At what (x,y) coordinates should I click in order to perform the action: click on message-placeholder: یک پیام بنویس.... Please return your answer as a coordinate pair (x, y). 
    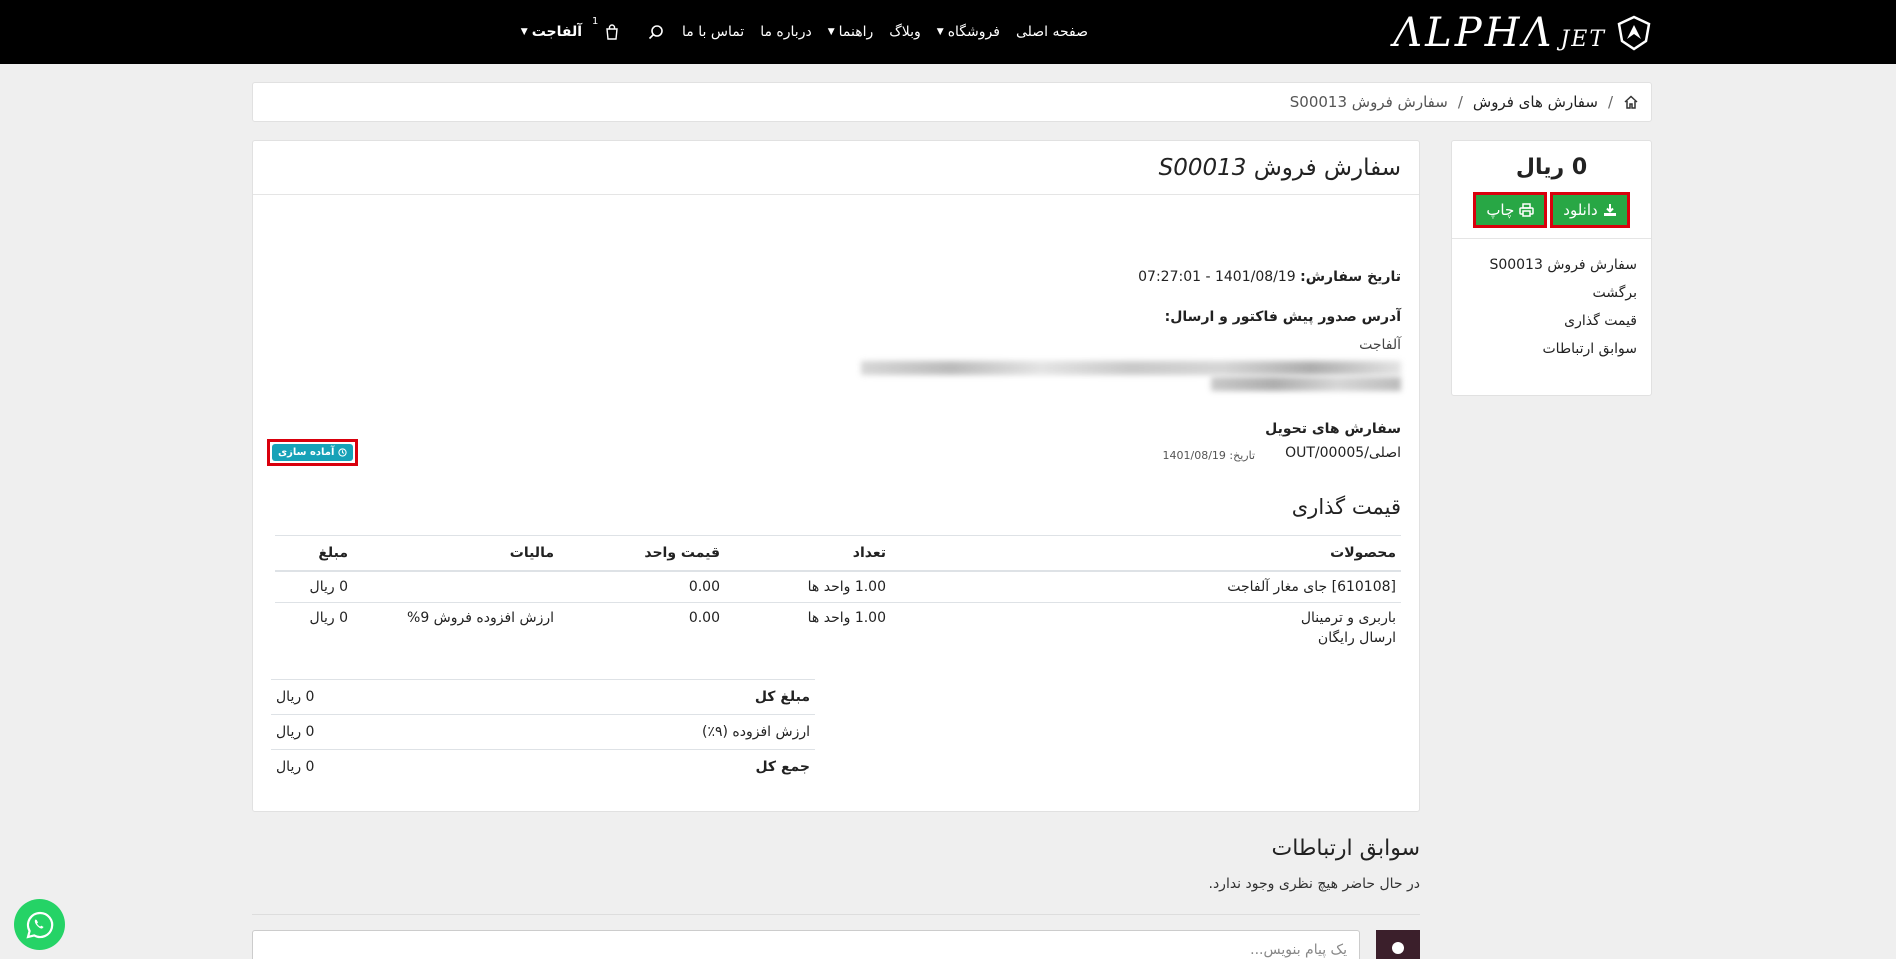
    Looking at the image, I should click on (1298, 950).